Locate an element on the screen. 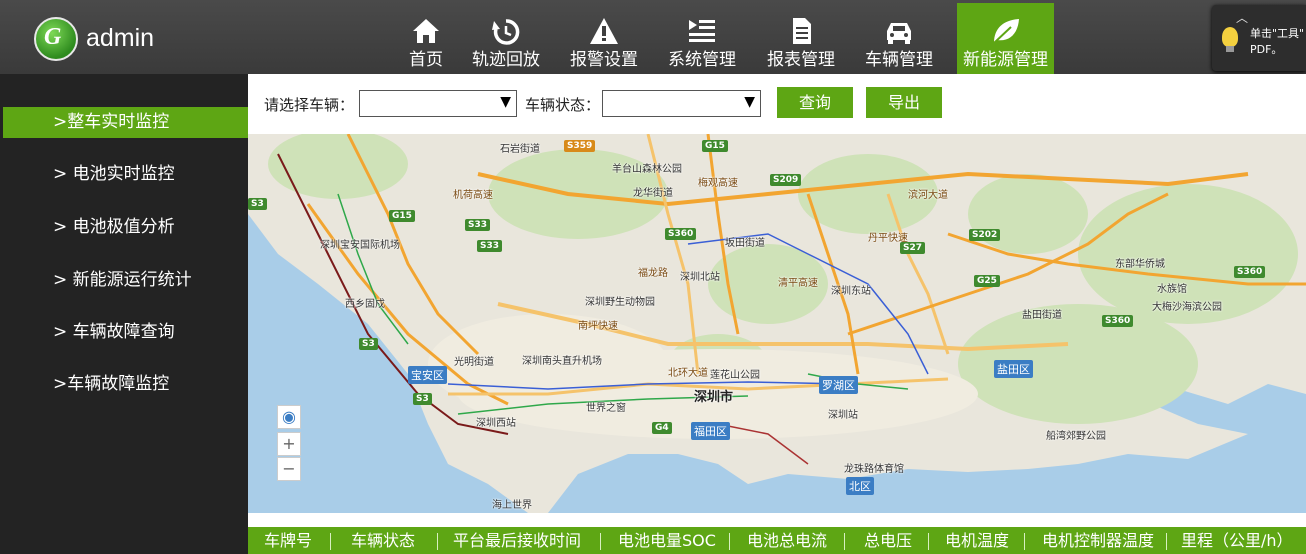 The image size is (1306, 554). highway-shield: S202 is located at coordinates (985, 235).